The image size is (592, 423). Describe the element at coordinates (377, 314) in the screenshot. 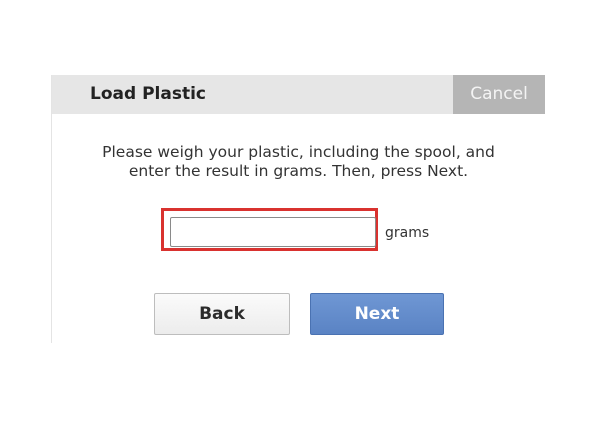

I see `next-button: Next` at that location.